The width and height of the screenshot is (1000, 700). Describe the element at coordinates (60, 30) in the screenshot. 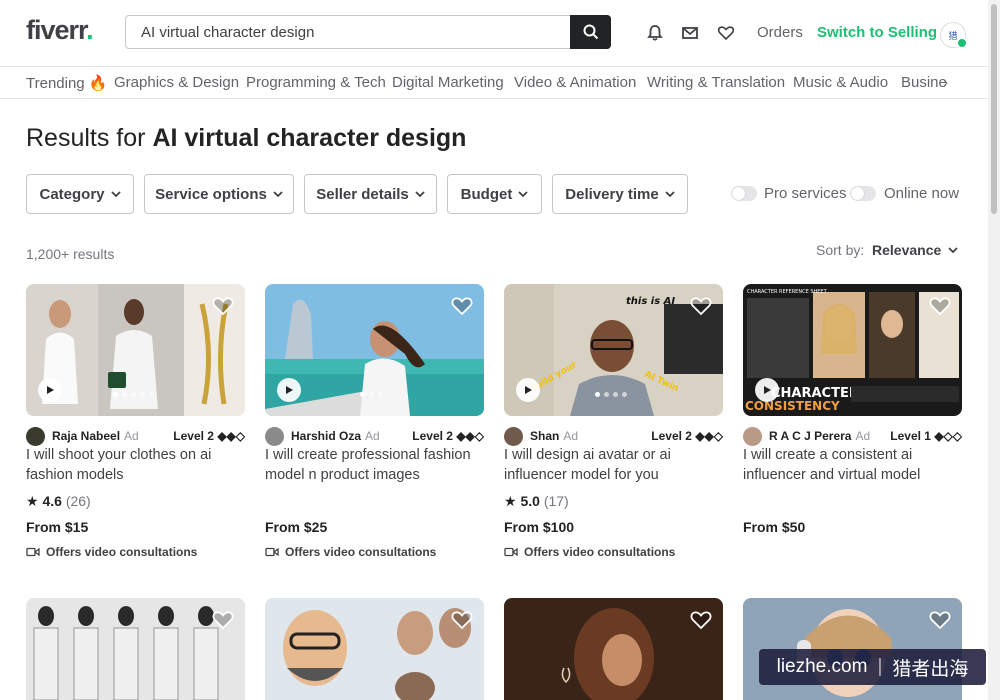

I see `fiverr-logo: fiverr.` at that location.